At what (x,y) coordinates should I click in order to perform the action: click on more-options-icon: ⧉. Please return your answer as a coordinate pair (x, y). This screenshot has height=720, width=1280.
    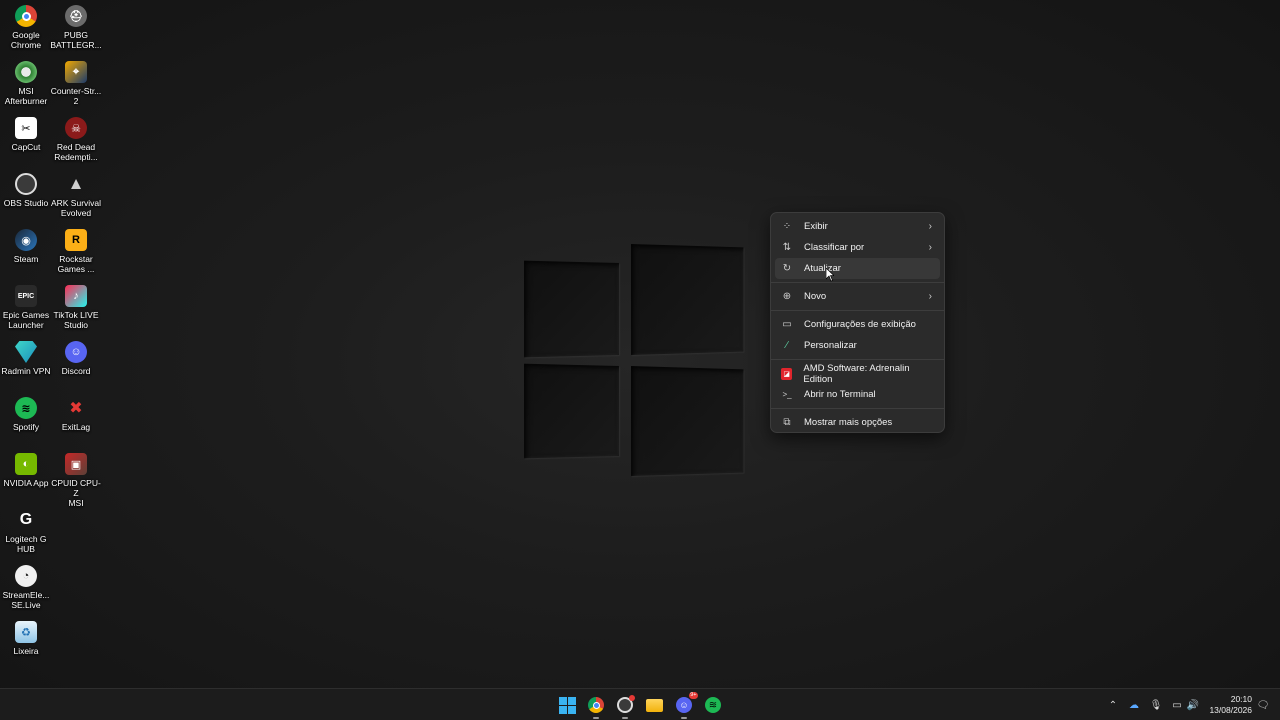
    Looking at the image, I should click on (787, 422).